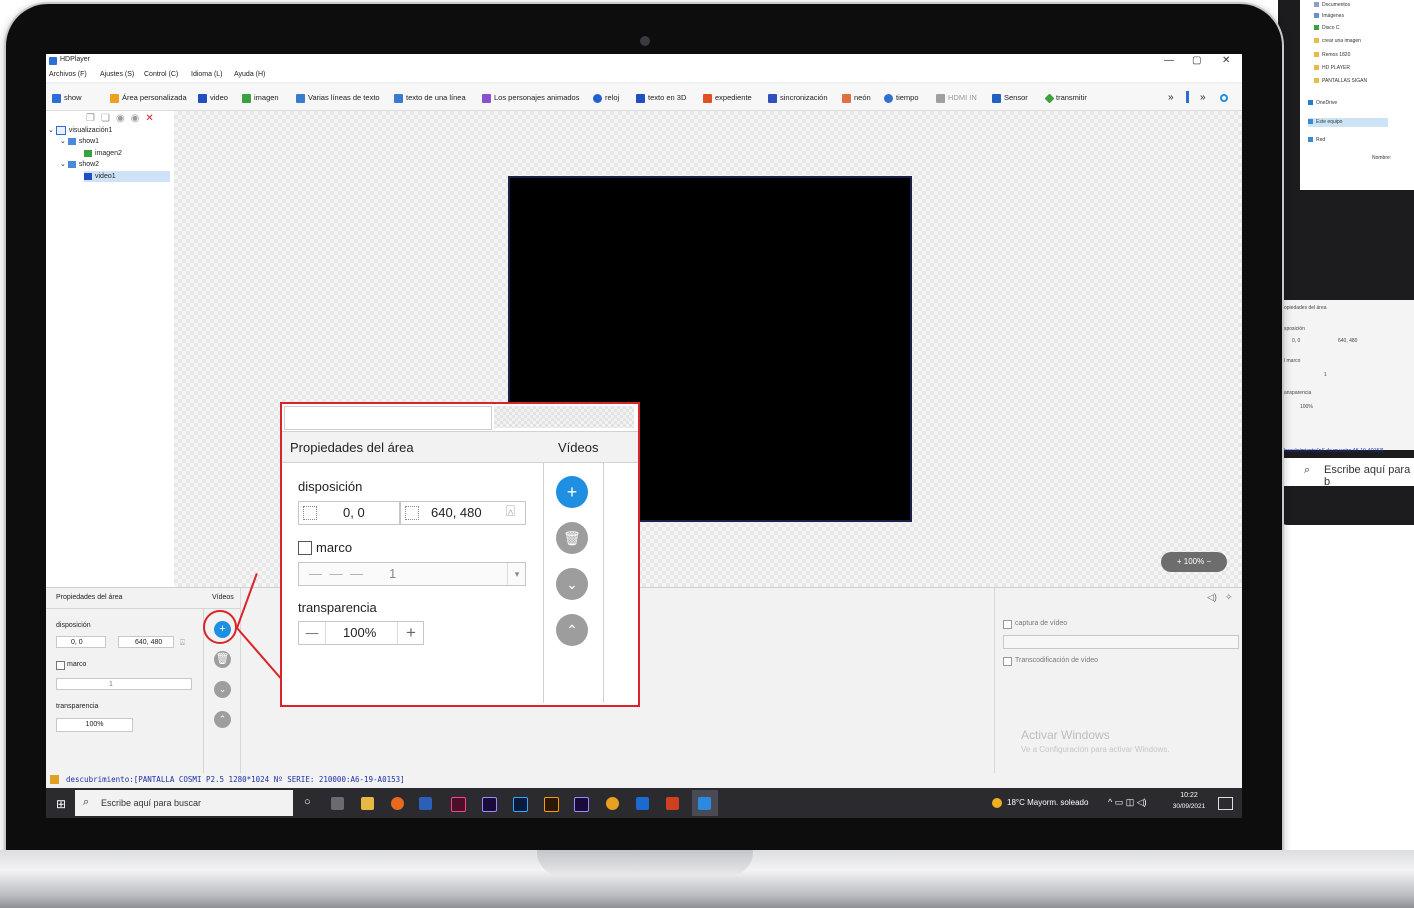 The height and width of the screenshot is (908, 1414). I want to click on explorer-item: Documentos, so click(1332, 5).